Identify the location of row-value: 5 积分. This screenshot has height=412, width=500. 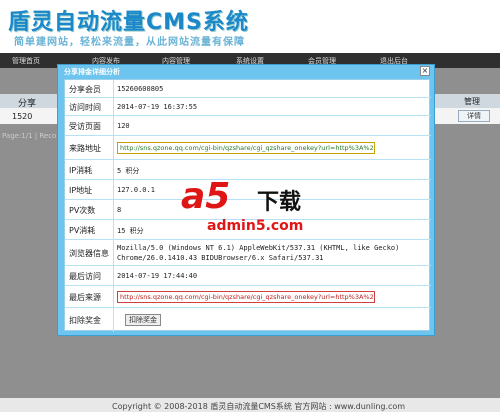
(128, 171).